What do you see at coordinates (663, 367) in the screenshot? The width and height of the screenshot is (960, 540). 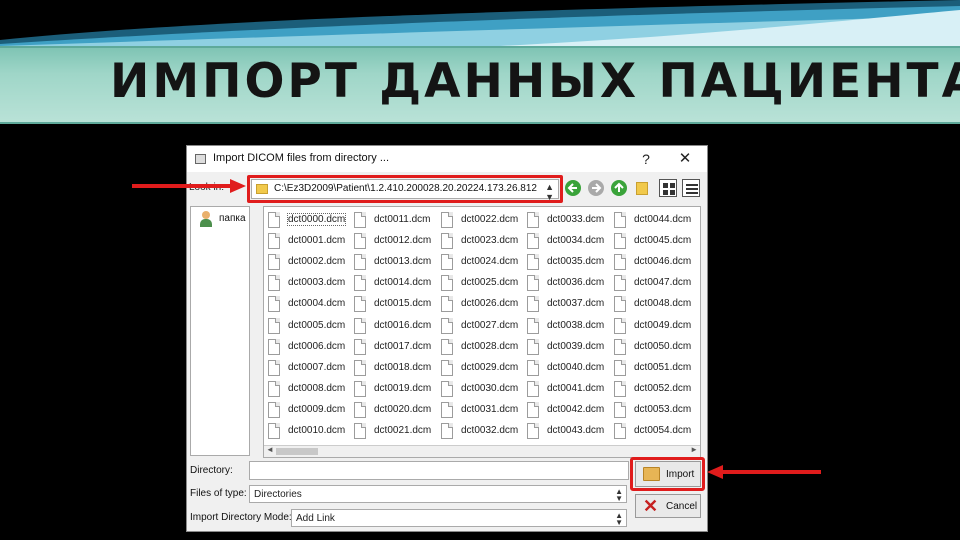 I see `file-name: dct0051.dcm` at bounding box center [663, 367].